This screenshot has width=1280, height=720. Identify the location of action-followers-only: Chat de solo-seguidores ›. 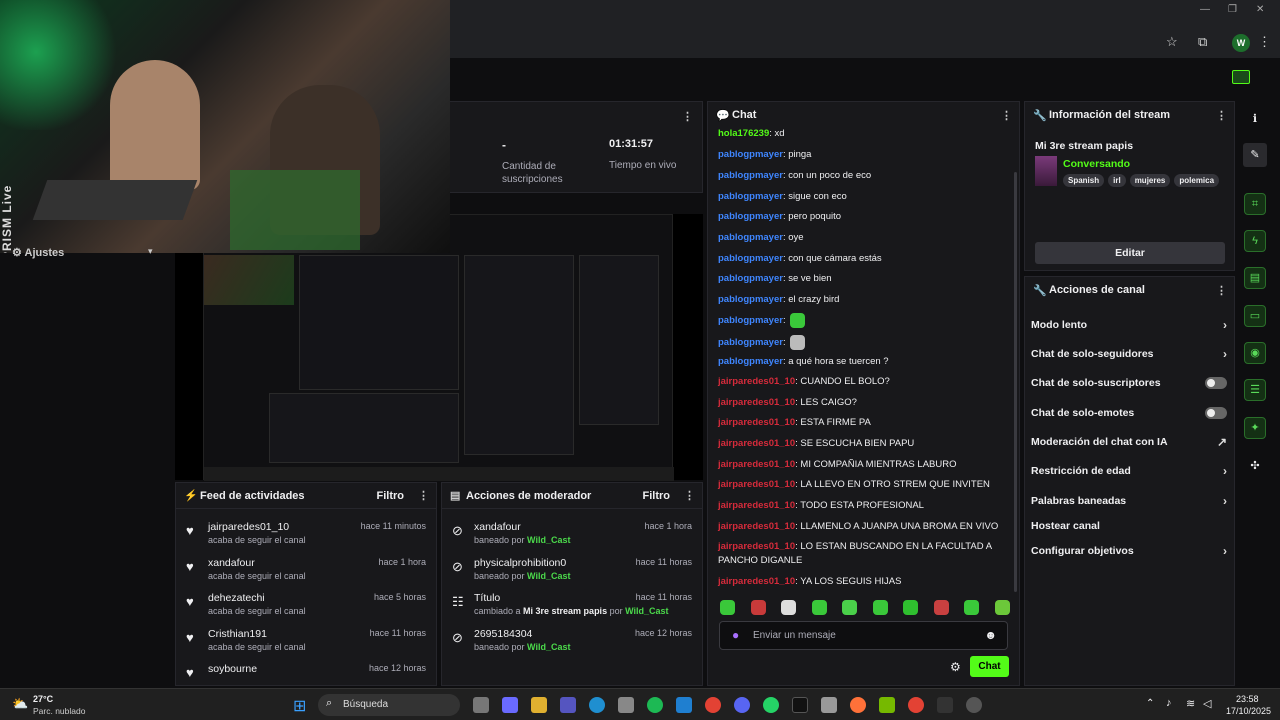
(1129, 354).